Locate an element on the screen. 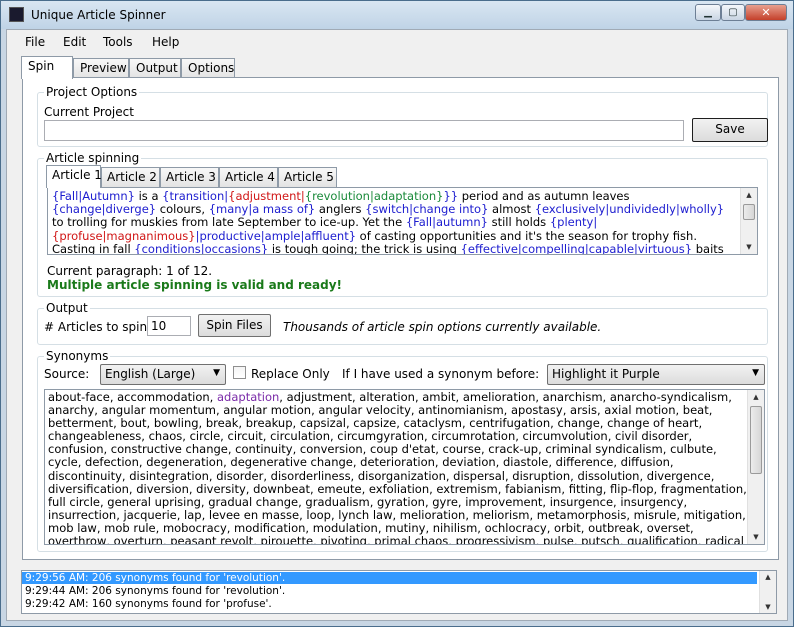  spin-files-button: Spin Files is located at coordinates (234, 325).